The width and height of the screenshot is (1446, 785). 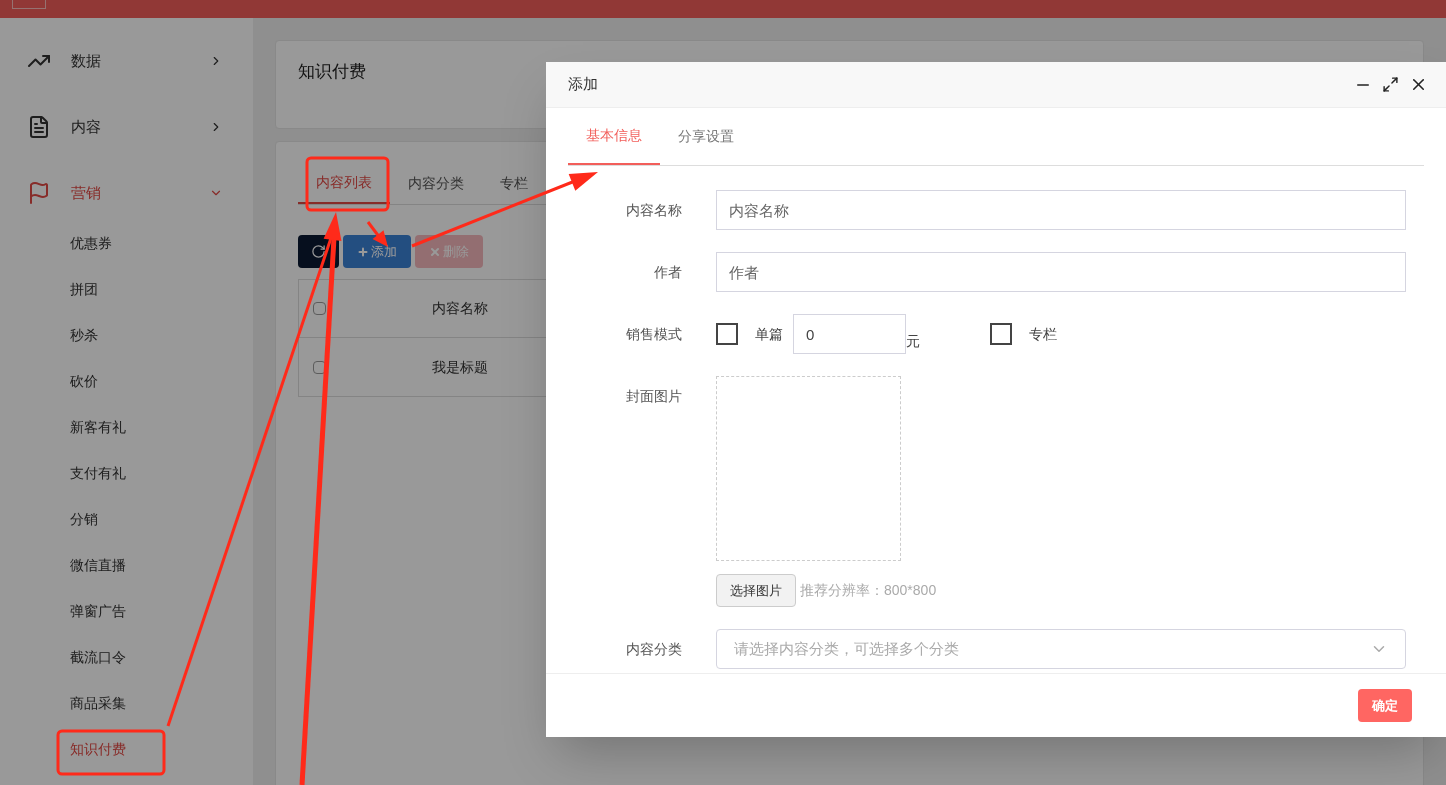 What do you see at coordinates (514, 183) in the screenshot?
I see `tab: 专栏` at bounding box center [514, 183].